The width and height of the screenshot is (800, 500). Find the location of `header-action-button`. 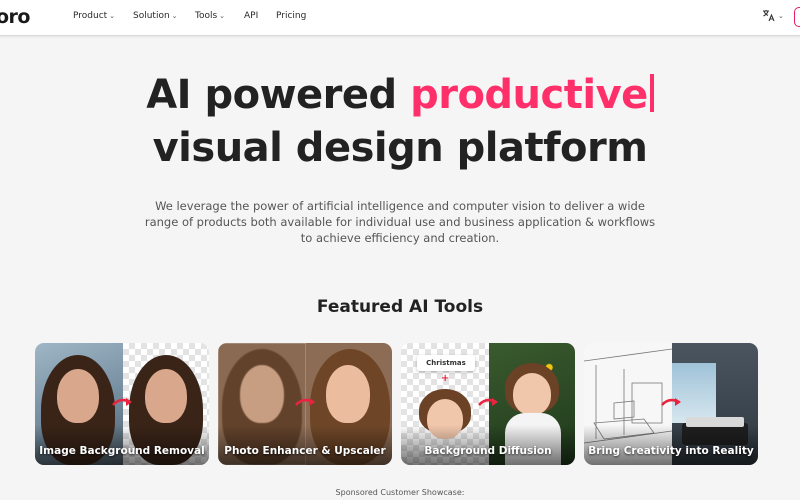

header-action-button is located at coordinates (797, 17).